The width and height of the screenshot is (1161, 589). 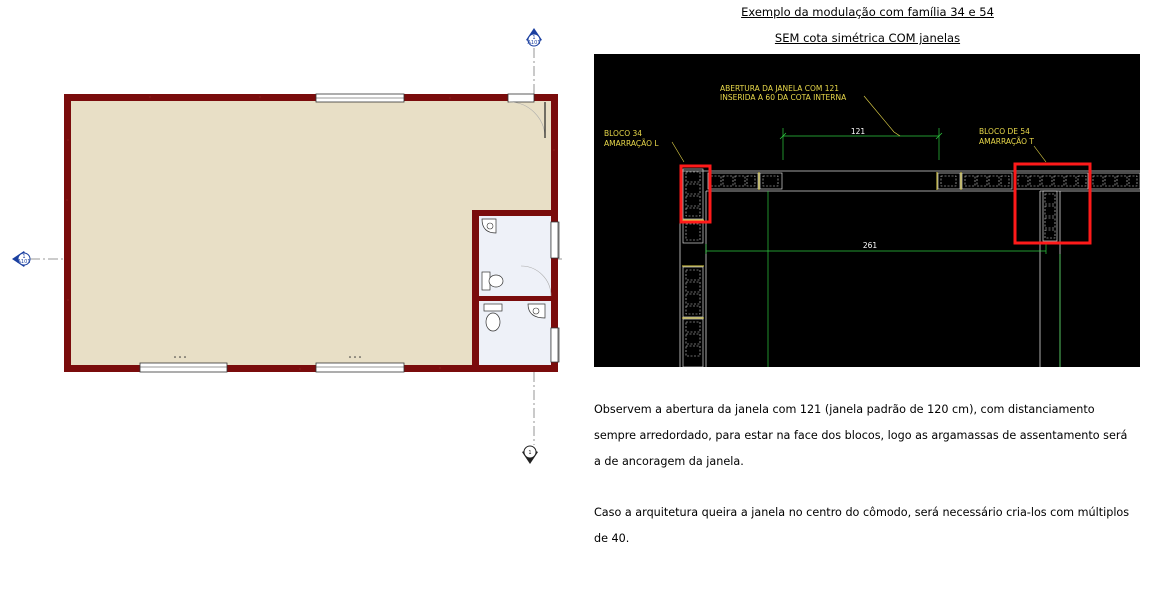 What do you see at coordinates (515, 213) in the screenshot?
I see `interior-wall-h1` at bounding box center [515, 213].